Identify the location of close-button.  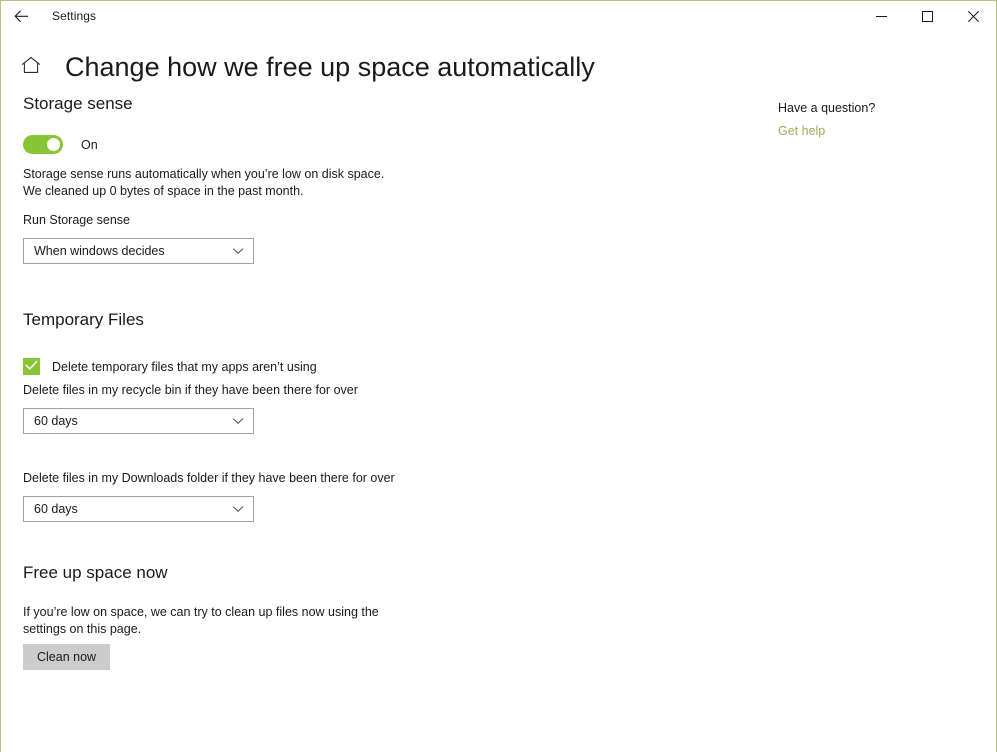
(973, 16).